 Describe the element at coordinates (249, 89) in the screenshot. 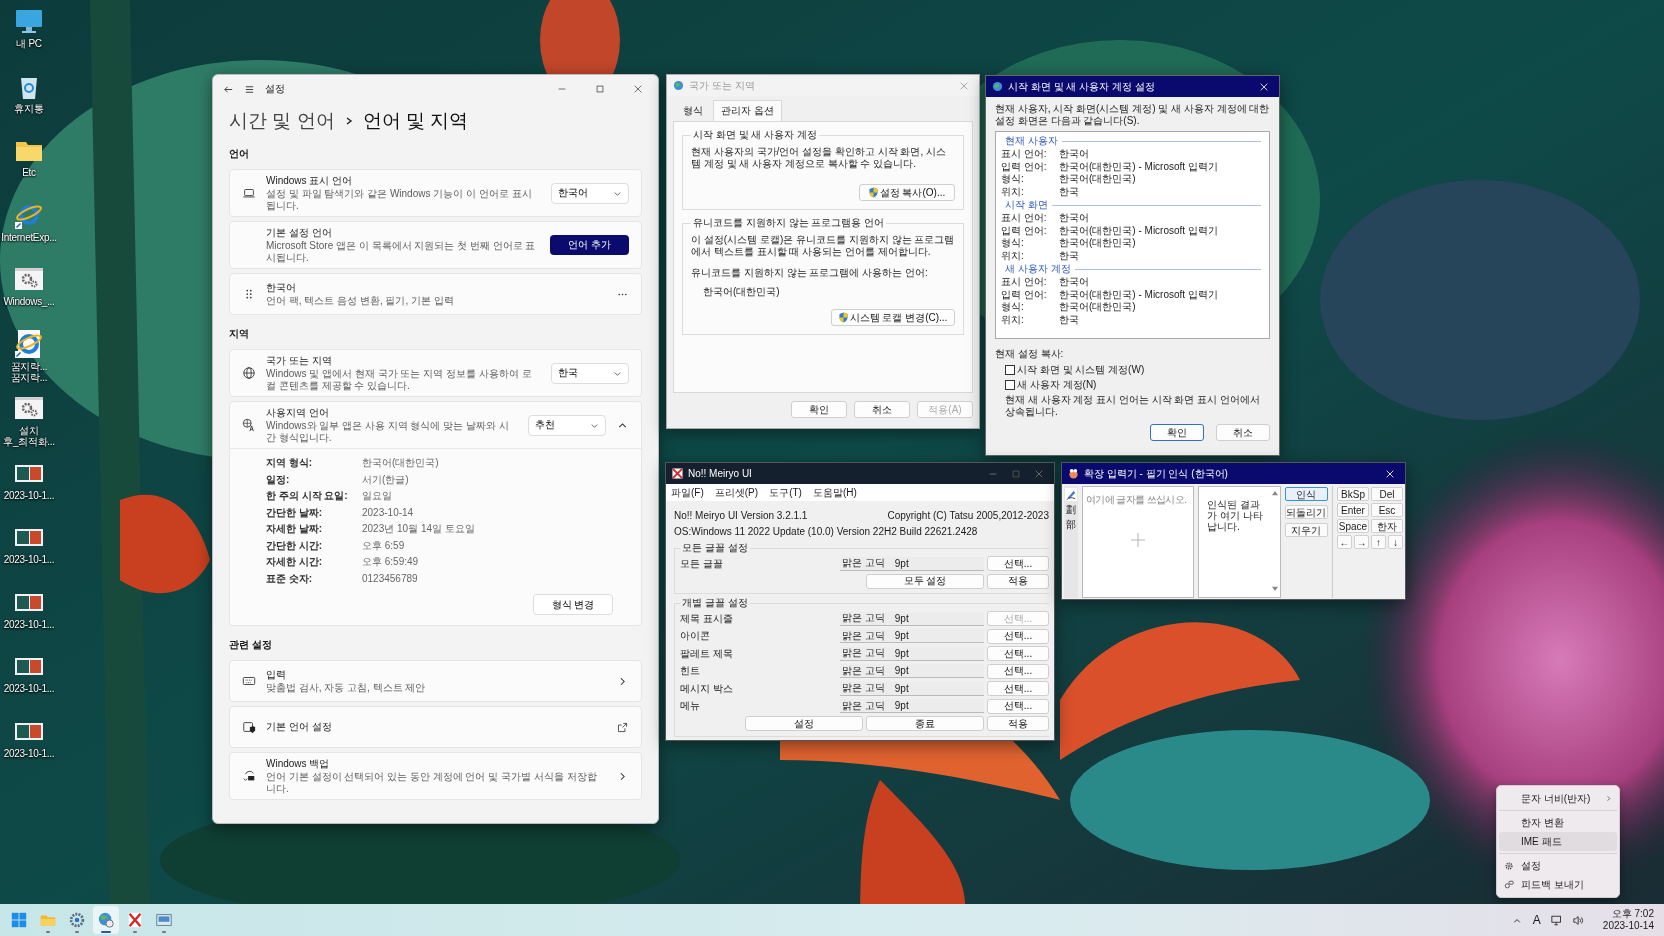

I see `menu-icon` at that location.